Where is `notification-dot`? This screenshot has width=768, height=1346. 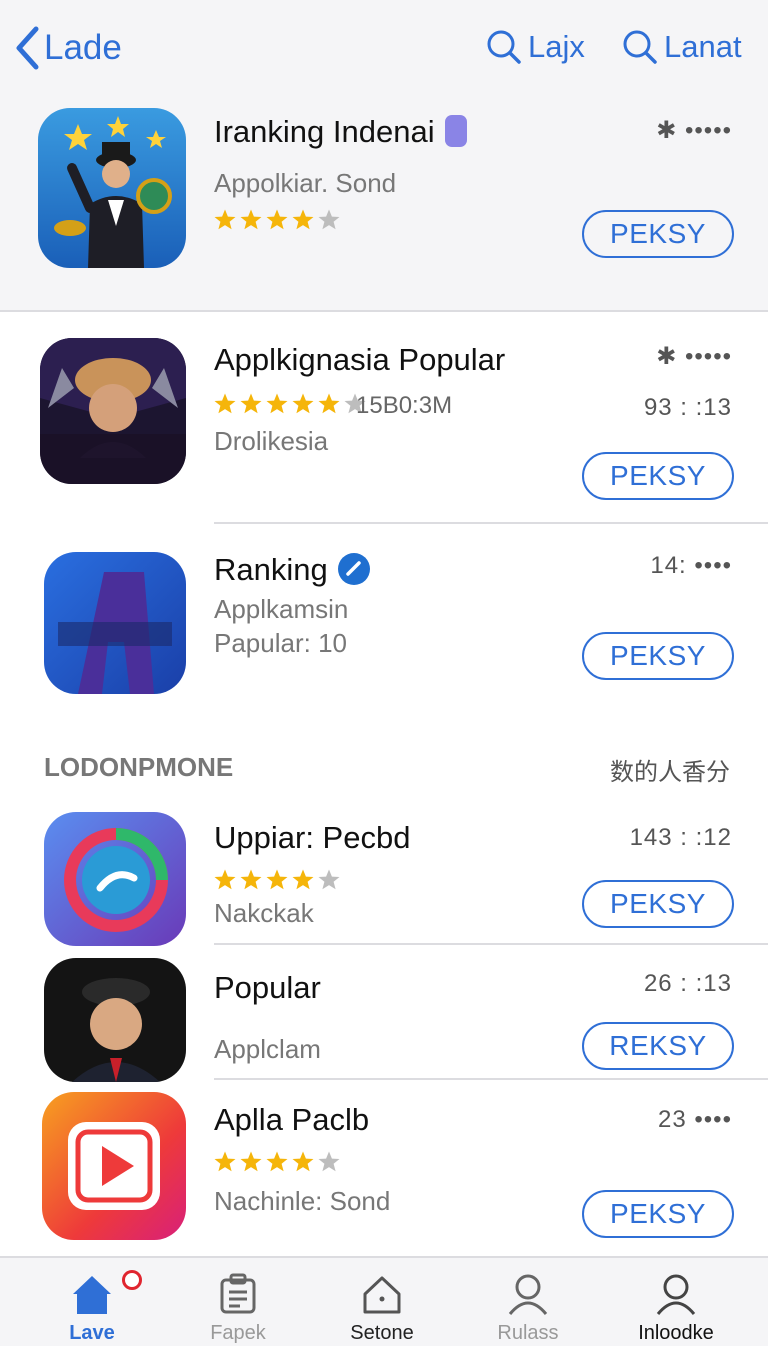 notification-dot is located at coordinates (132, 1280).